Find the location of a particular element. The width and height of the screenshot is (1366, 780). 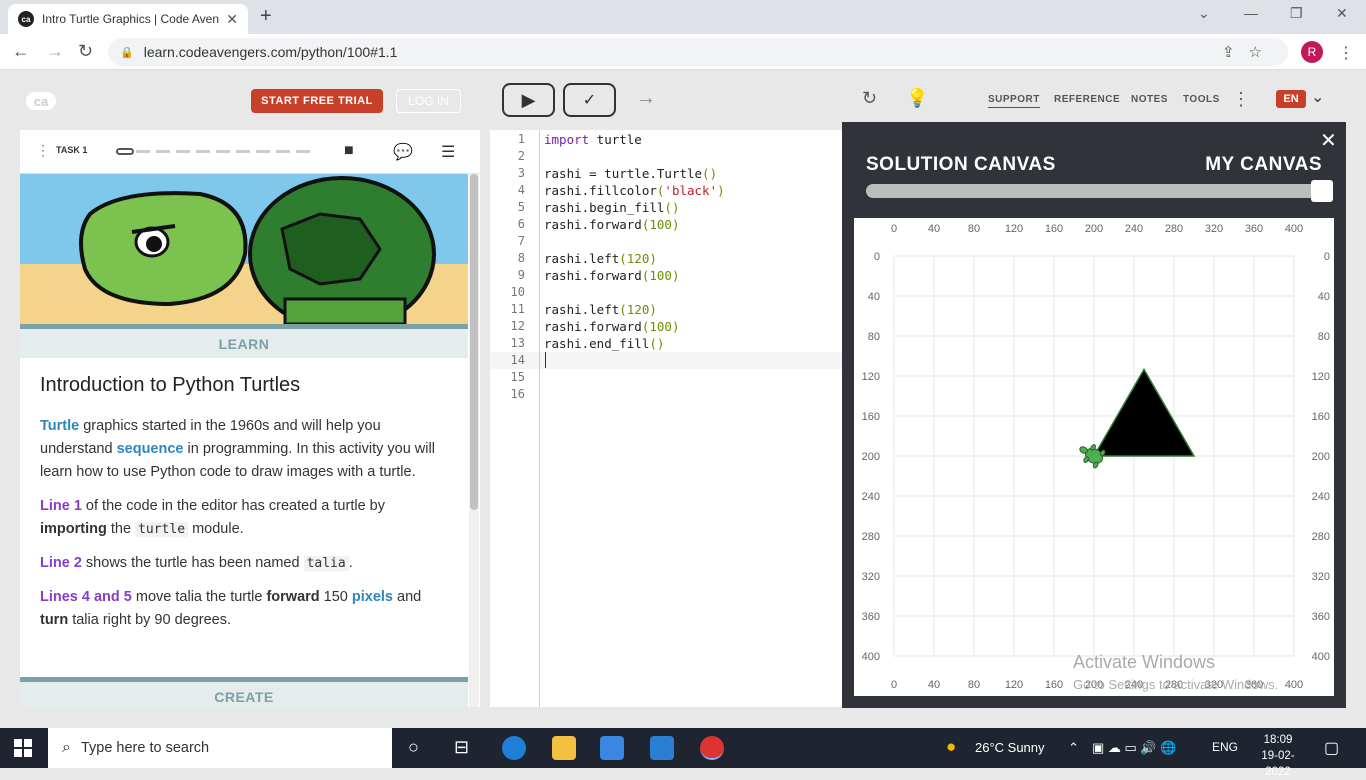

line-ref-4-5: Lines 4 and 5 is located at coordinates (86, 597).